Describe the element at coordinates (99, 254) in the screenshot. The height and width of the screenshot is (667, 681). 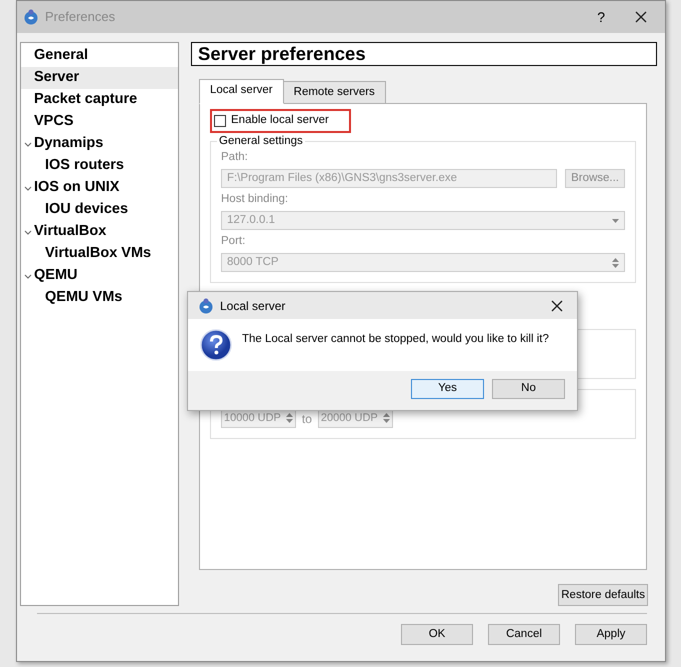
I see `sidebar-item: VirtualBox VMs` at that location.